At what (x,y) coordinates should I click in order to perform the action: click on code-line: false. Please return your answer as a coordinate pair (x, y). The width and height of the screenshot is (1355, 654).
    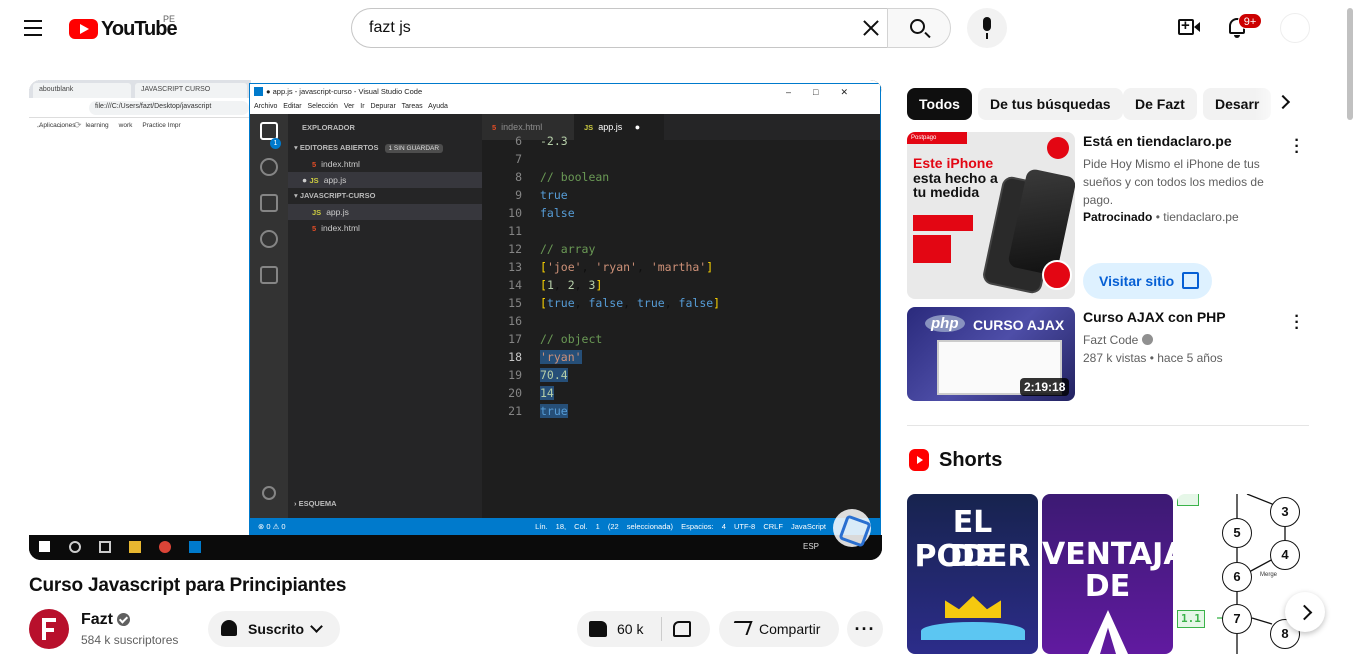
    Looking at the image, I should click on (557, 213).